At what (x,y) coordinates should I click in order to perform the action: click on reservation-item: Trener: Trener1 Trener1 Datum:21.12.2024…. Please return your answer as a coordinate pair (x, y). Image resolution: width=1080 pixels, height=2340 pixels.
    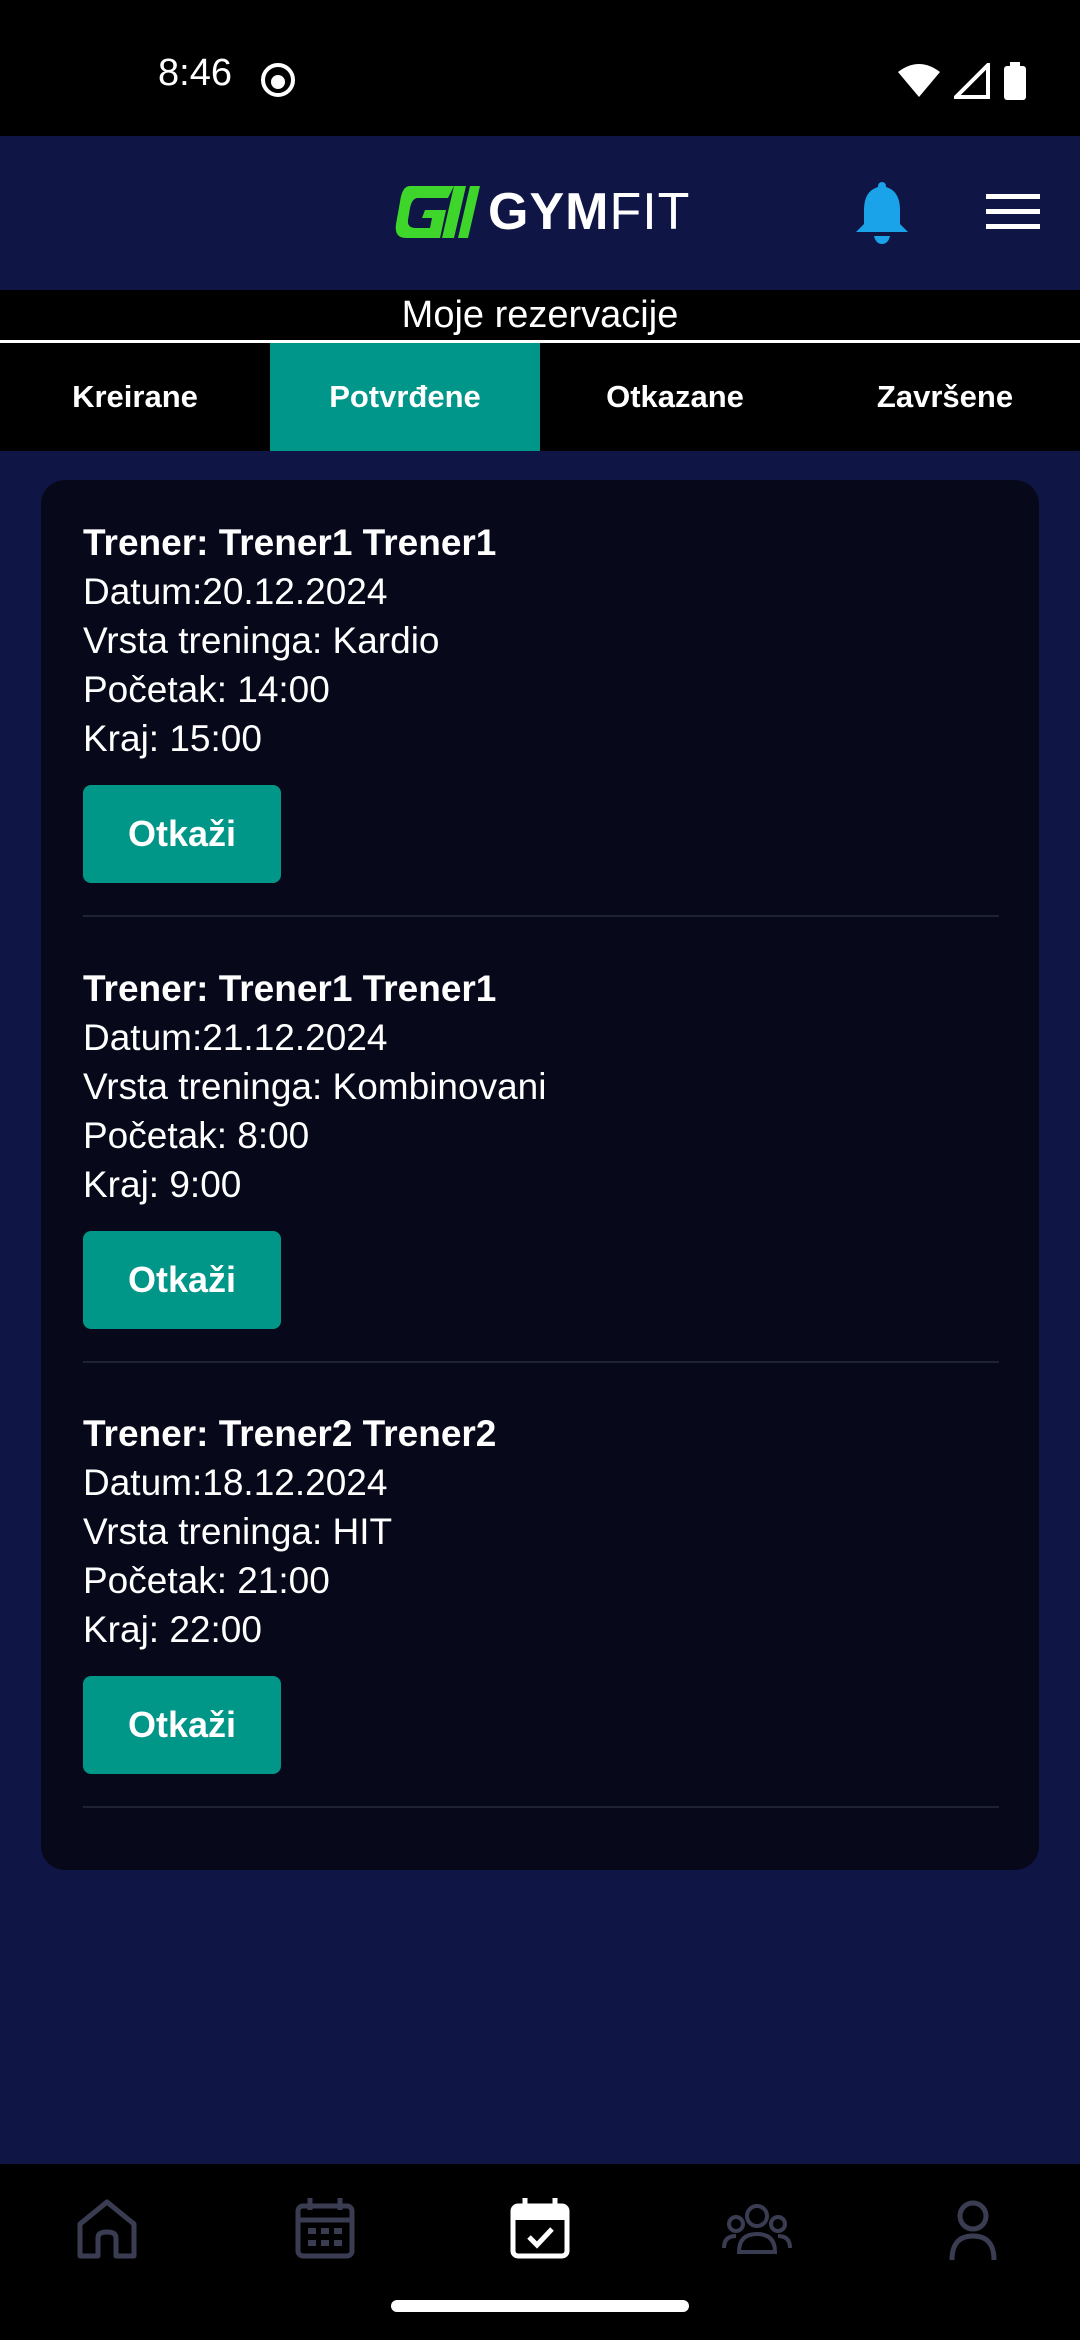
    Looking at the image, I should click on (541, 1146).